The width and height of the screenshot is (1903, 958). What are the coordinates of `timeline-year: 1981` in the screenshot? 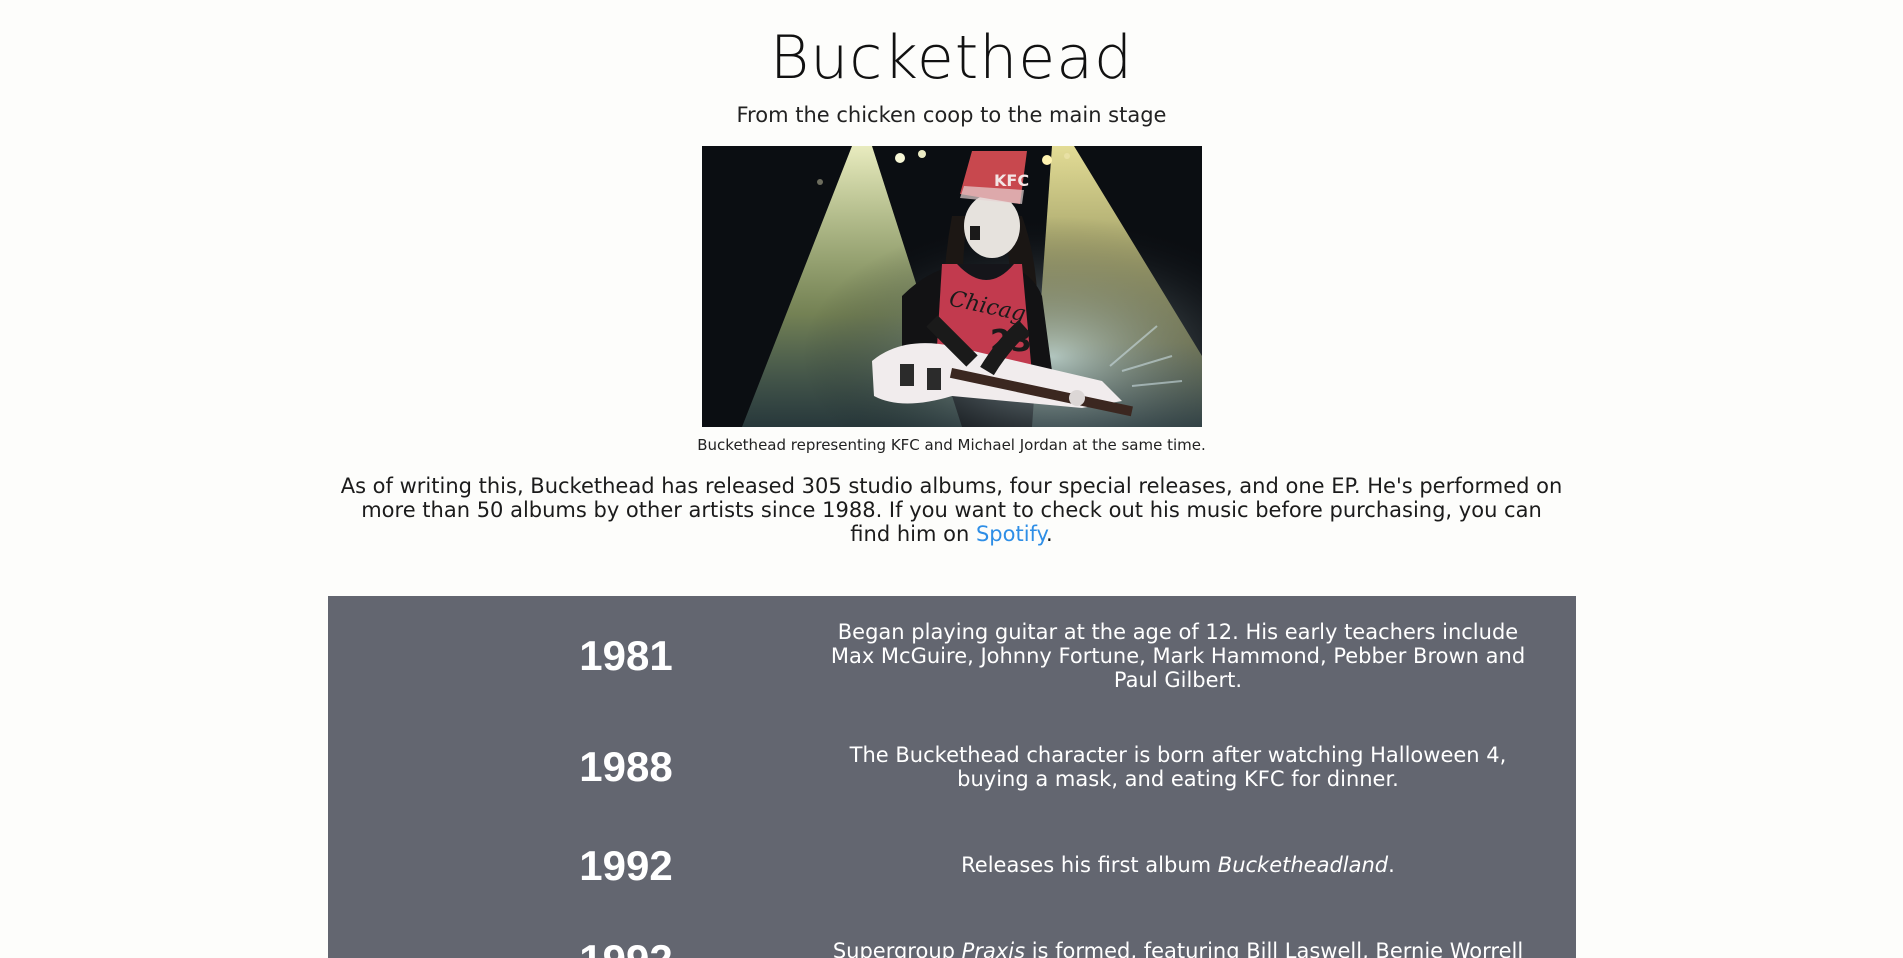 It's located at (626, 655).